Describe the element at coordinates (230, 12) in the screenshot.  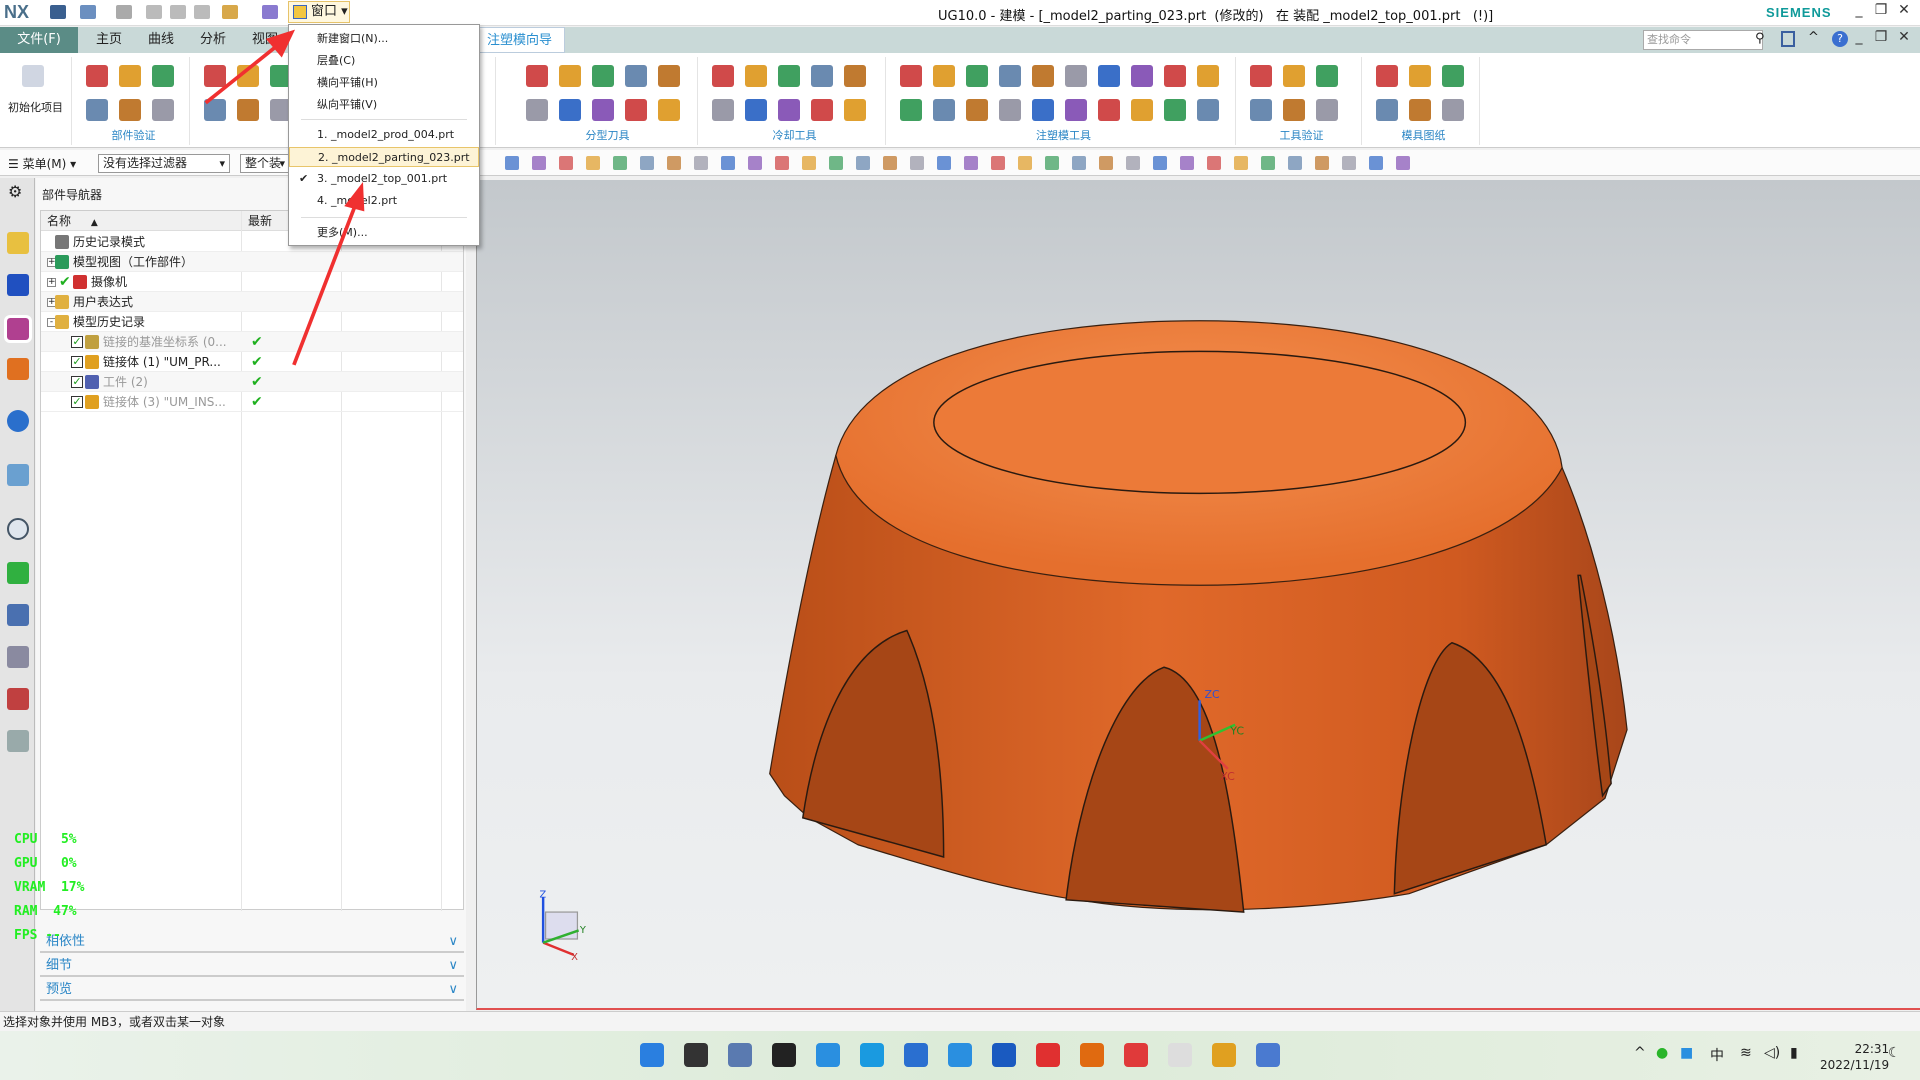
I see `repeat-command-icon` at that location.